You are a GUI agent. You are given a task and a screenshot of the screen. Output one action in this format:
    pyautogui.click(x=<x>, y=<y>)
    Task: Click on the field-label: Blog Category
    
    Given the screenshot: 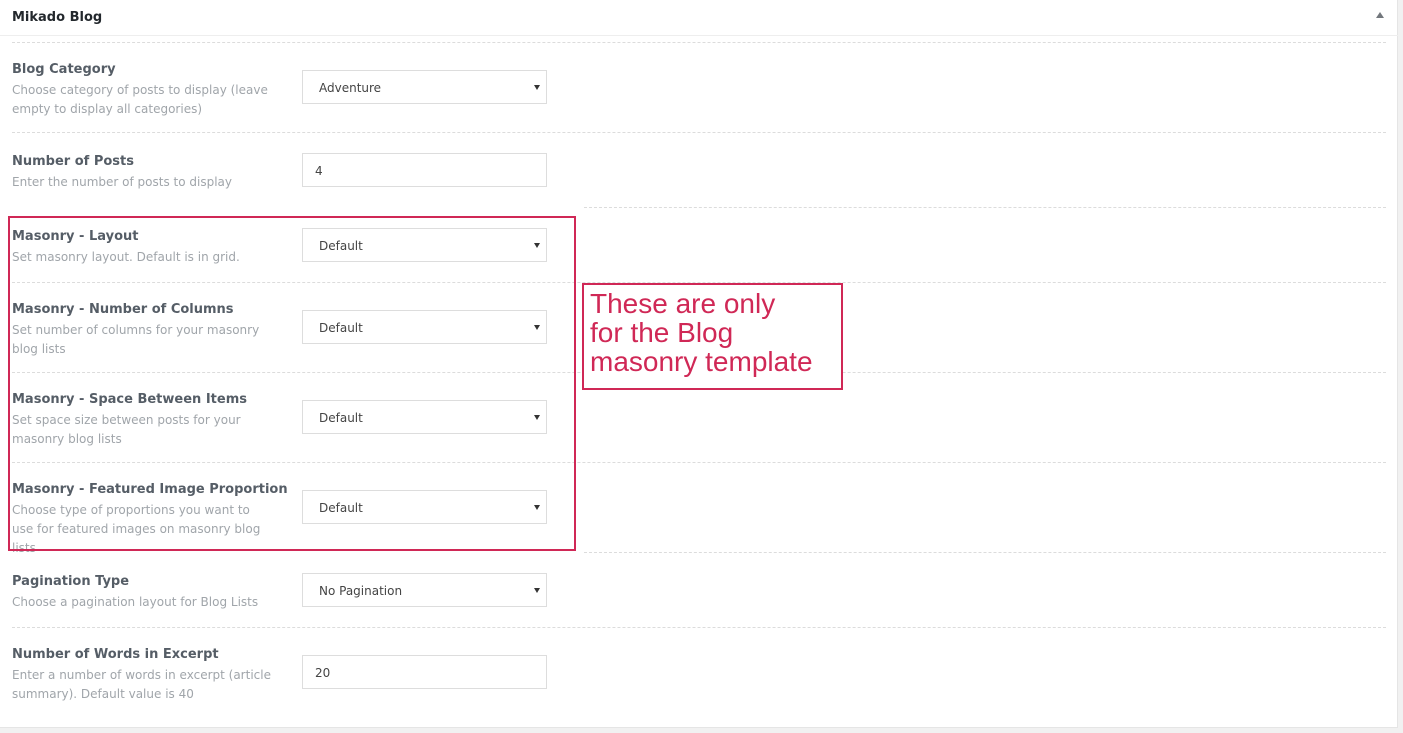 What is the action you would take?
    pyautogui.click(x=64, y=69)
    